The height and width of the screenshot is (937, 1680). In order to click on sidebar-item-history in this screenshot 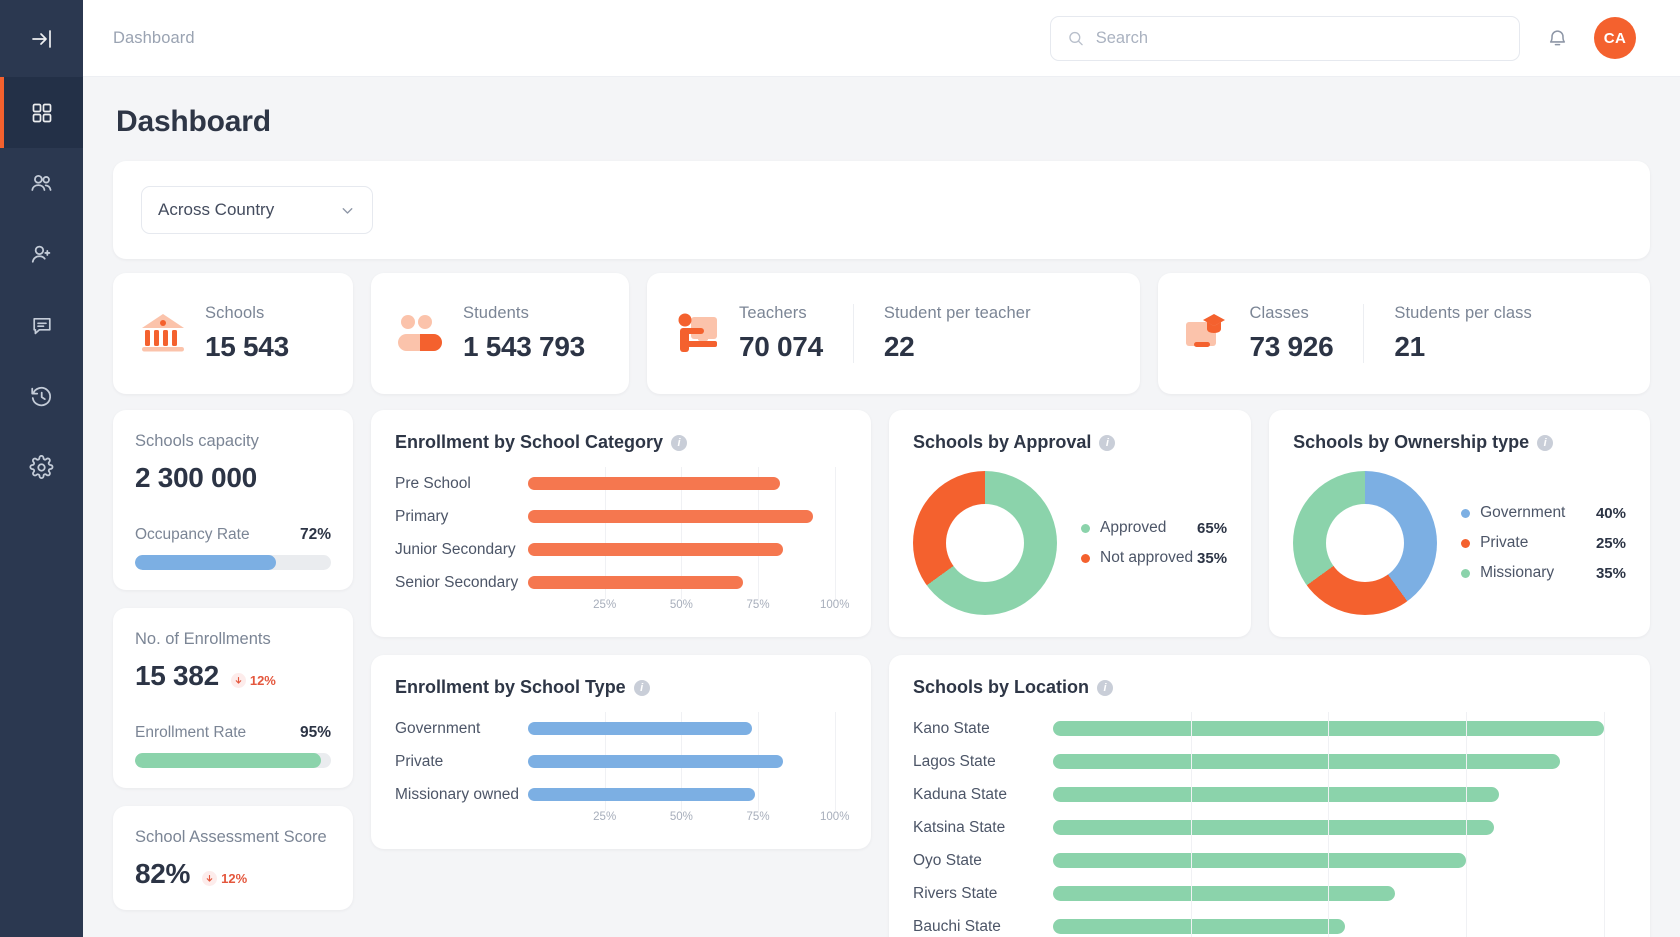, I will do `click(41, 396)`.